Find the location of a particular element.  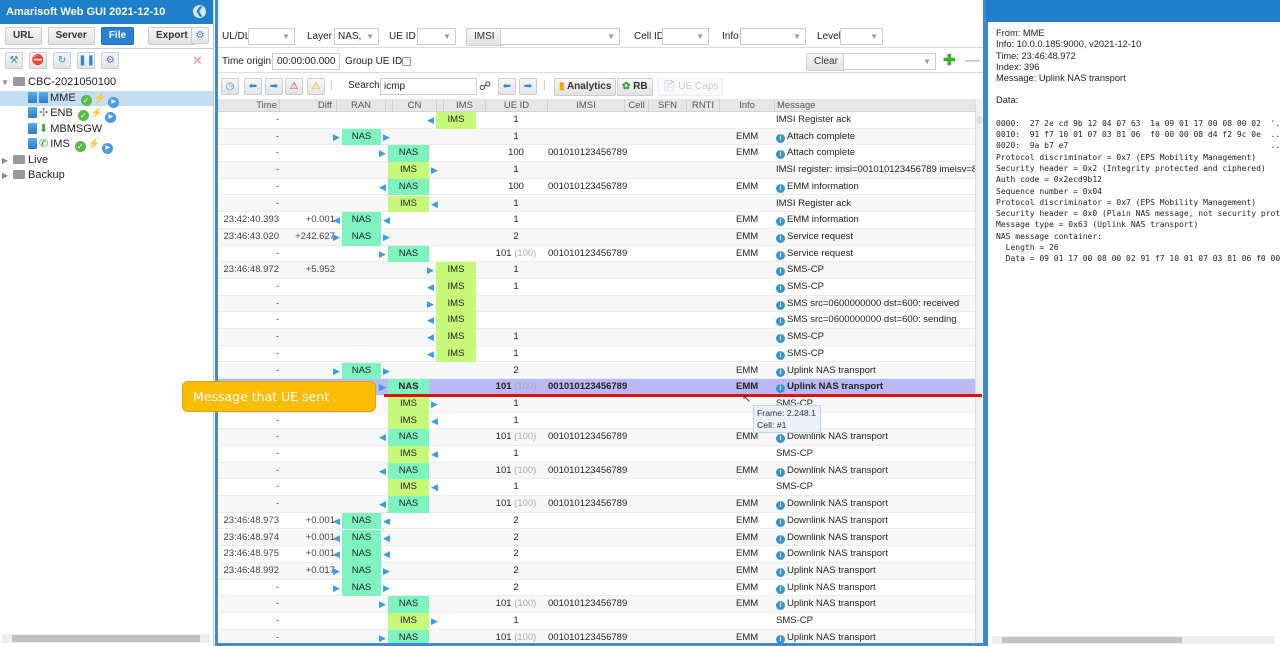

refresh-icon: ↻ is located at coordinates (62, 60).